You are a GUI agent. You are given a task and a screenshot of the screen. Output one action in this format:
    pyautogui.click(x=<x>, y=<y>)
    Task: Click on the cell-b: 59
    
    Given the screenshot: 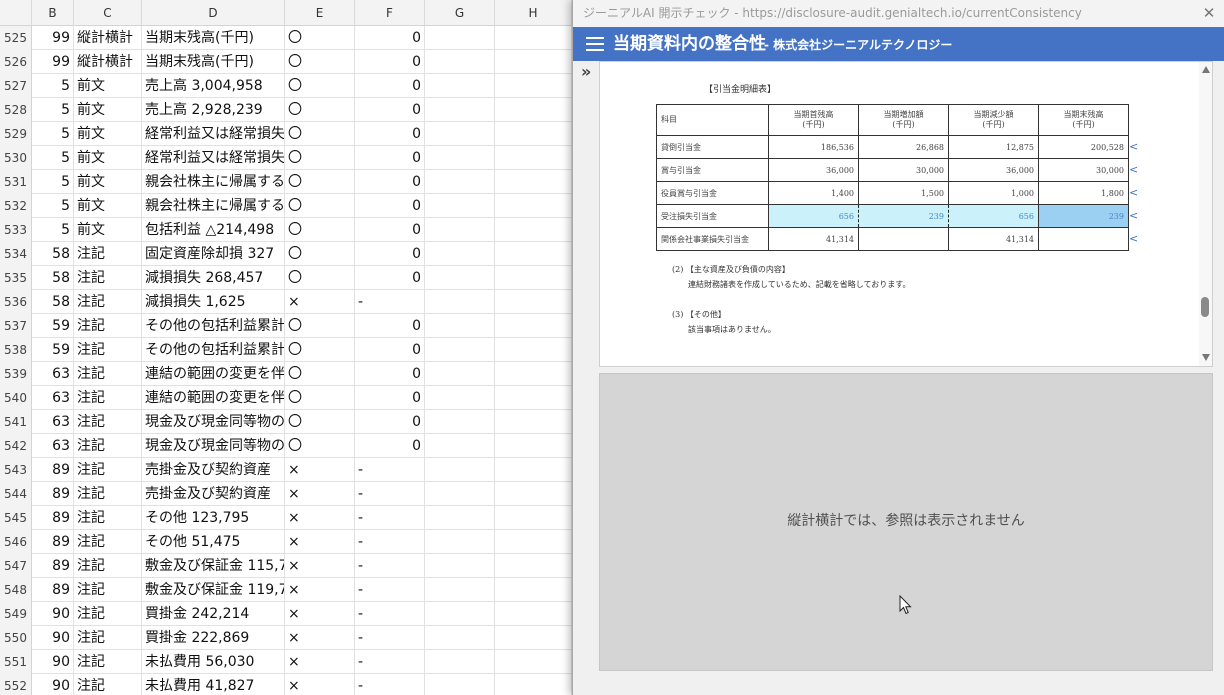 What is the action you would take?
    pyautogui.click(x=53, y=350)
    